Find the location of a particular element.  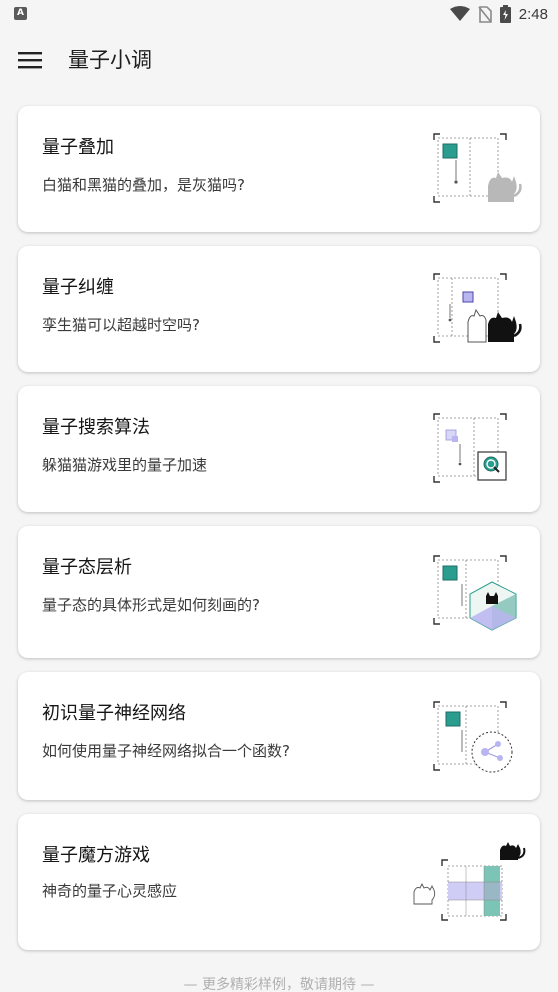

entanglement-illustration is located at coordinates (477, 308).